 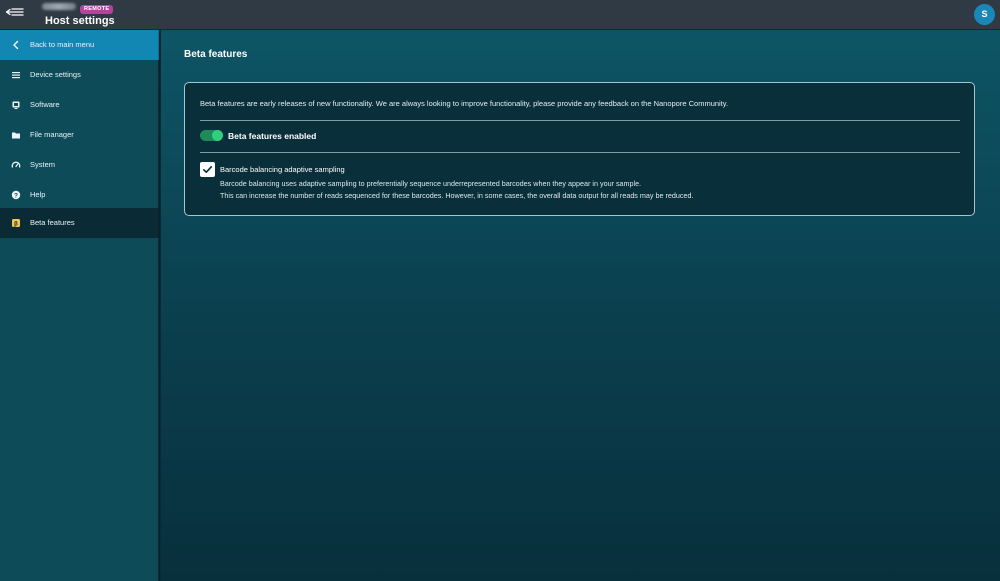 I want to click on help-icon: ?, so click(x=16, y=195).